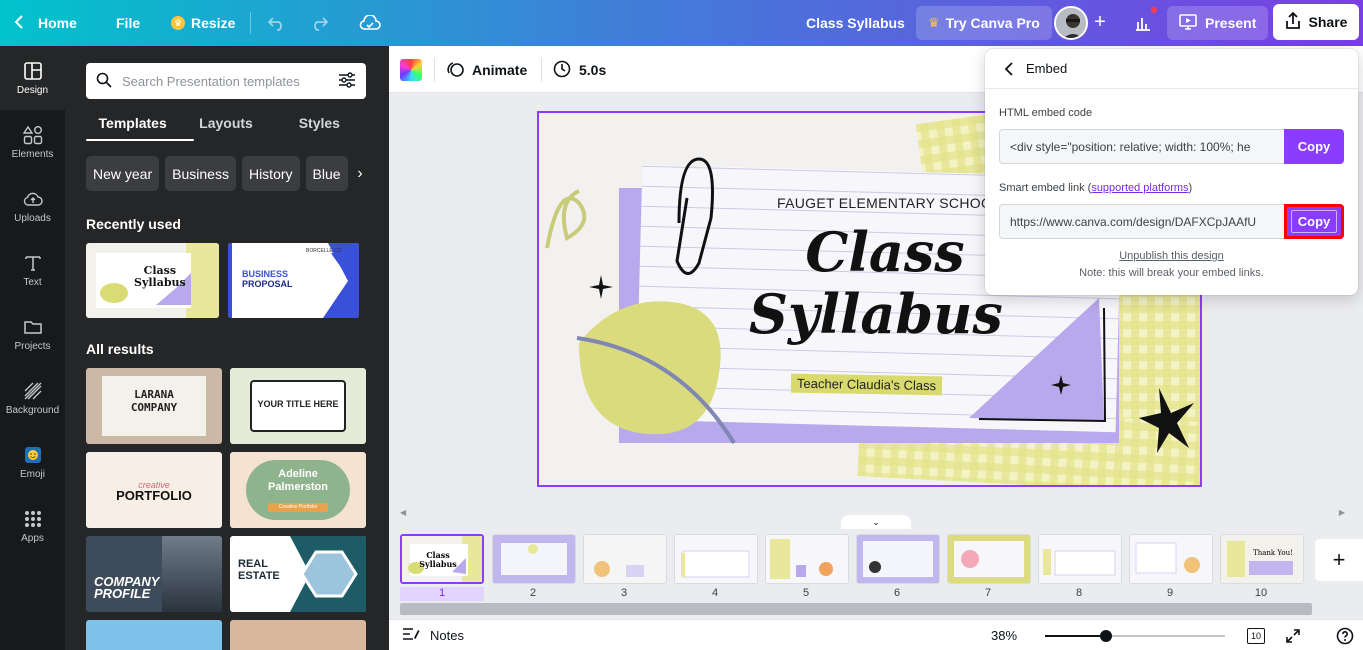  I want to click on rail-item-apps: Apps, so click(32, 526).